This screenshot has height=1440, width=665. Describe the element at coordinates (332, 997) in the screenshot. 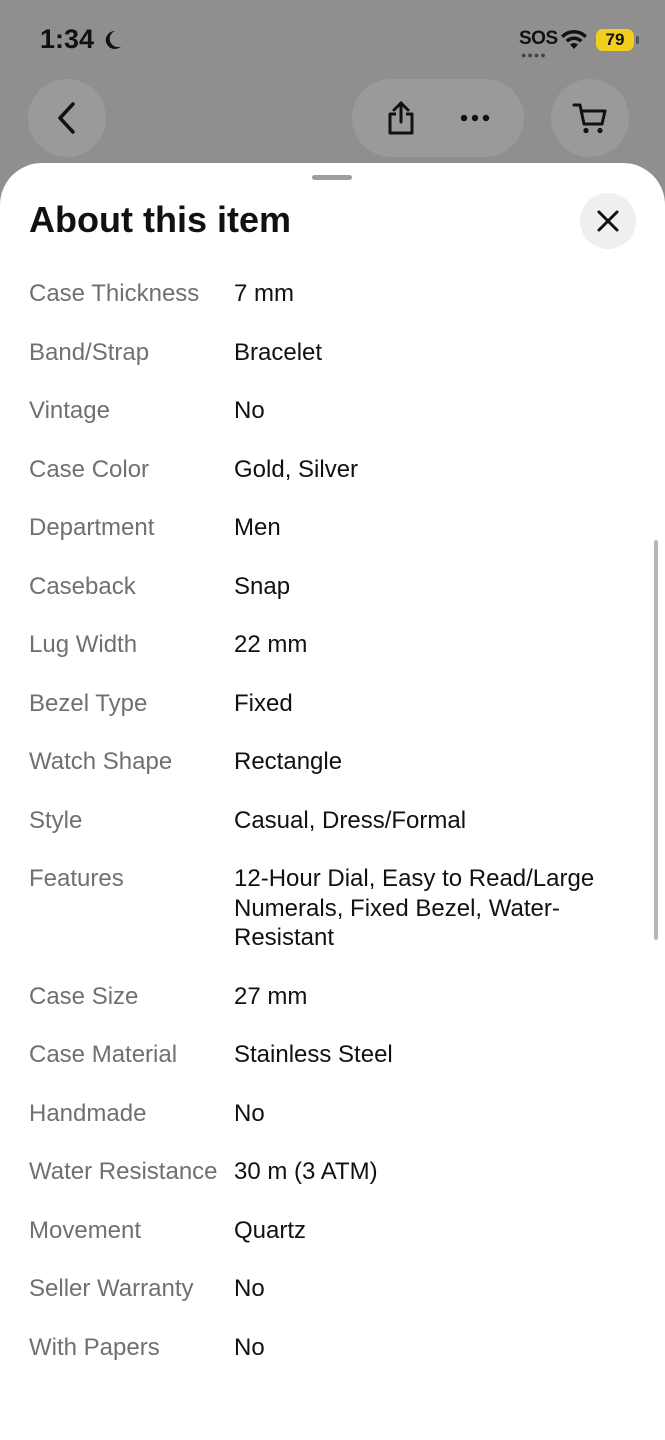

I see `spec-row: Case Size 27 mm` at that location.